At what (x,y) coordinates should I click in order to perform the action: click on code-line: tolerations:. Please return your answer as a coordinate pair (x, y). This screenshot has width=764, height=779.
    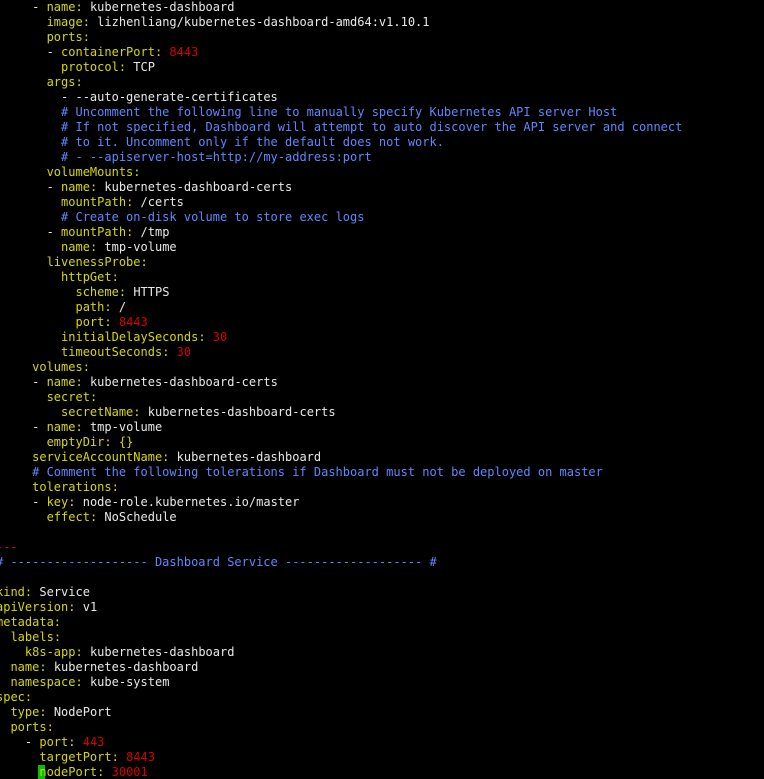
    Looking at the image, I should click on (59, 487).